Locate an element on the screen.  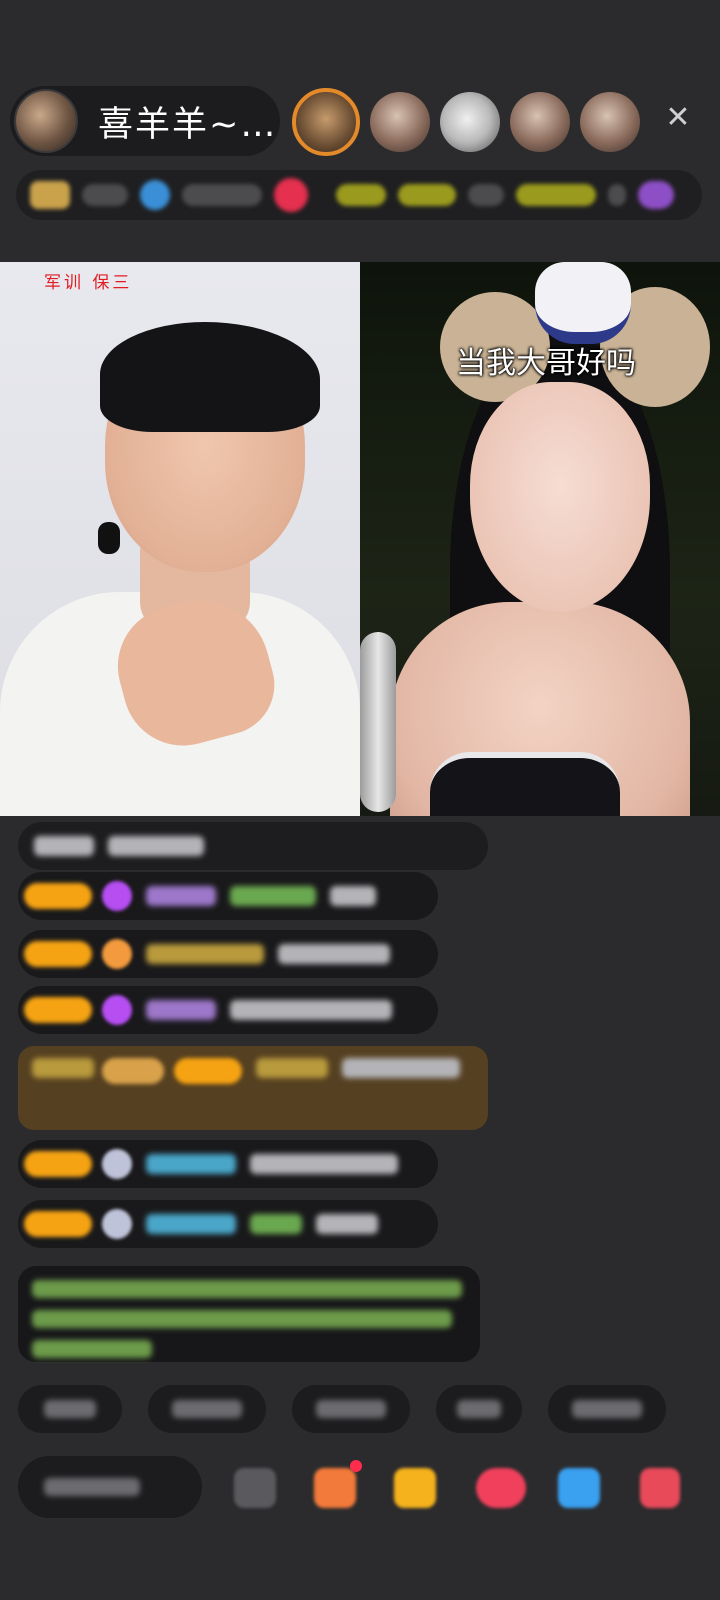
level-badge is located at coordinates (133, 1071).